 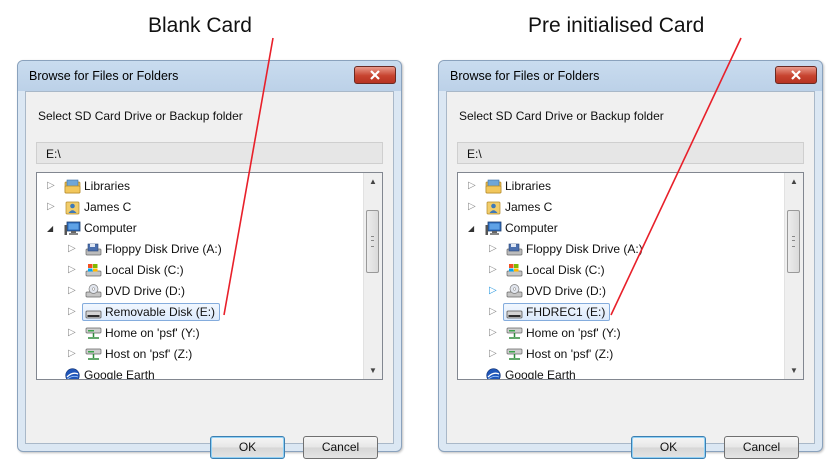 I want to click on removable-disk-icon, so click(x=93, y=312).